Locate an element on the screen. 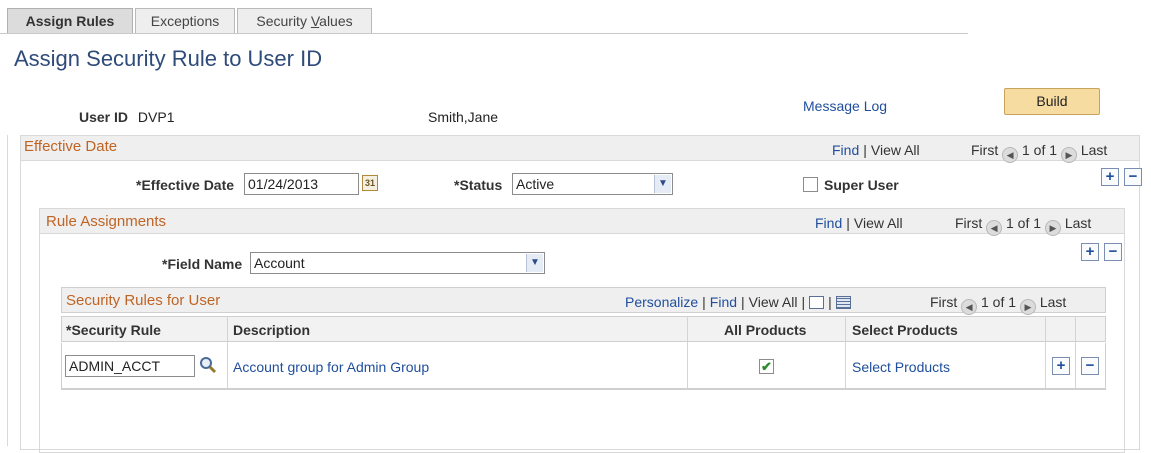  tab-label-accelerator: V is located at coordinates (315, 21).